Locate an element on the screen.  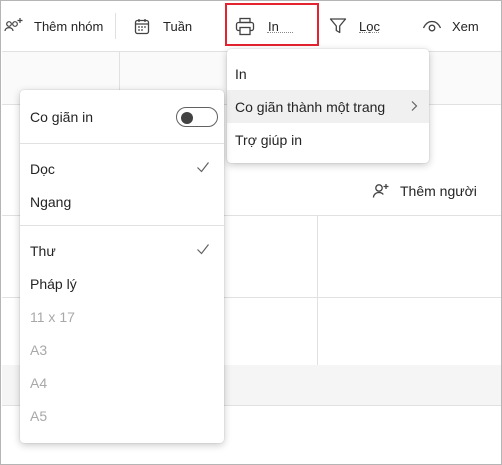
scale-print-row: Co giãn in is located at coordinates (122, 117).